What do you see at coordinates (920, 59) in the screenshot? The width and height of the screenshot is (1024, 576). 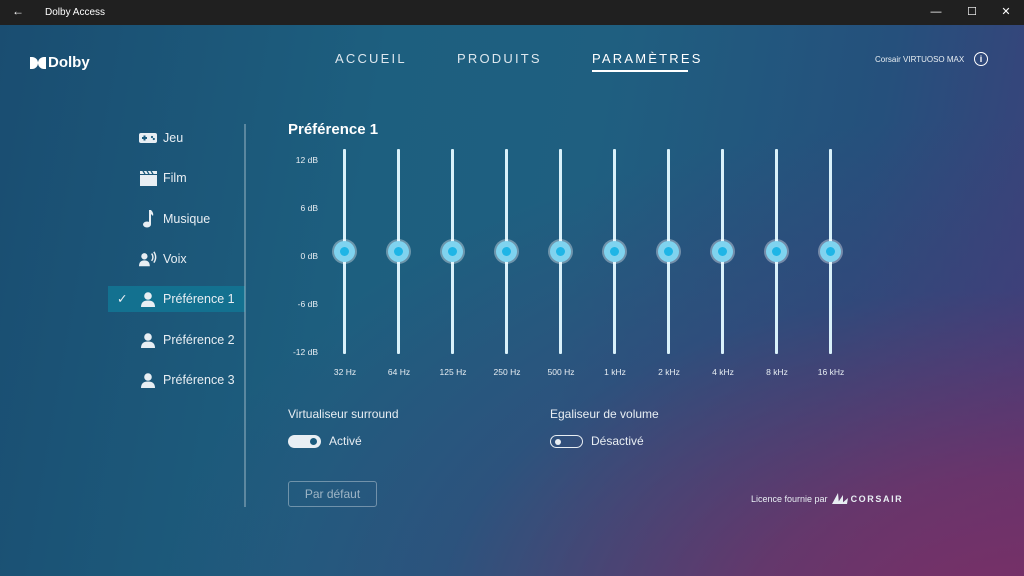 I see `device-name: Corsair VIRTUOSO MAX` at bounding box center [920, 59].